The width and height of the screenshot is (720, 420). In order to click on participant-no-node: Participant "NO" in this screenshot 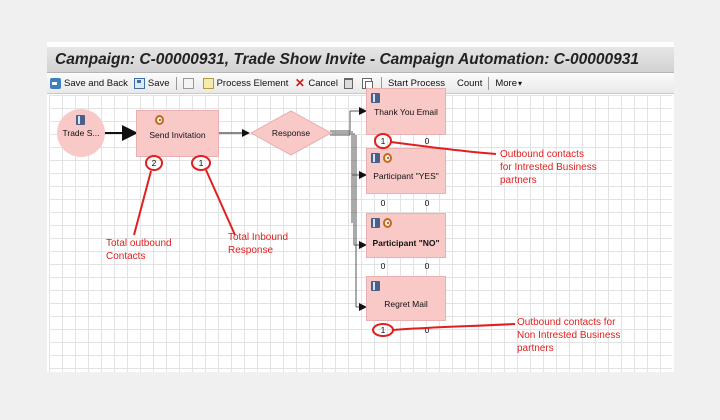, I will do `click(406, 235)`.